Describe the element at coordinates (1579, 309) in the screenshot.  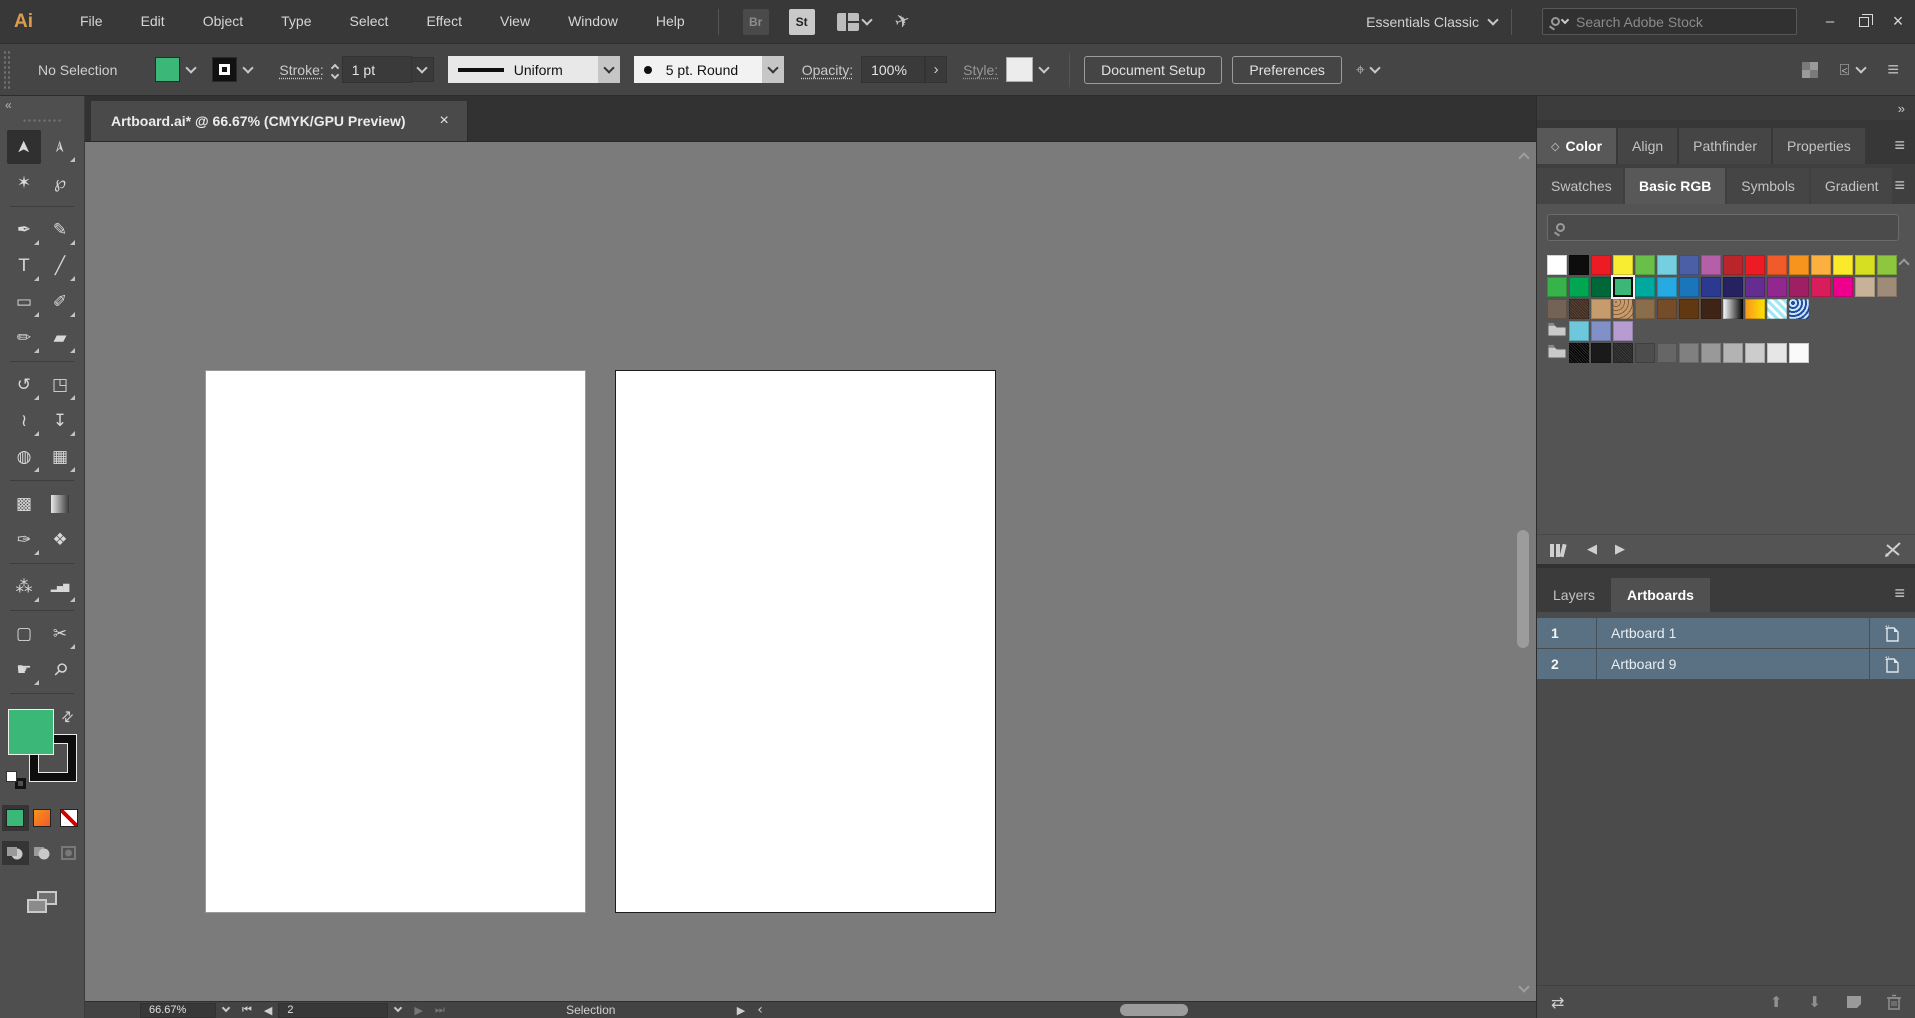
I see `swatch-texture` at that location.